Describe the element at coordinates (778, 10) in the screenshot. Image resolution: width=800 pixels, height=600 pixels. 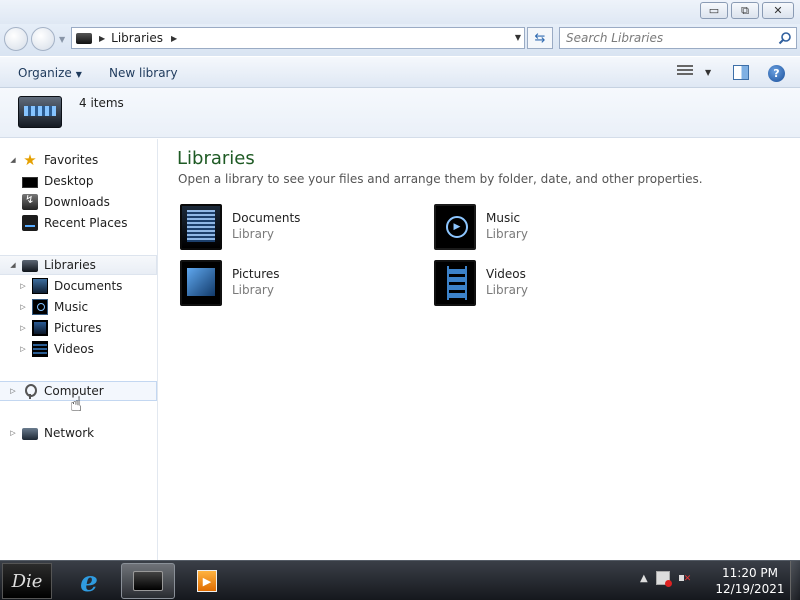
I see `close-button: ✕` at that location.